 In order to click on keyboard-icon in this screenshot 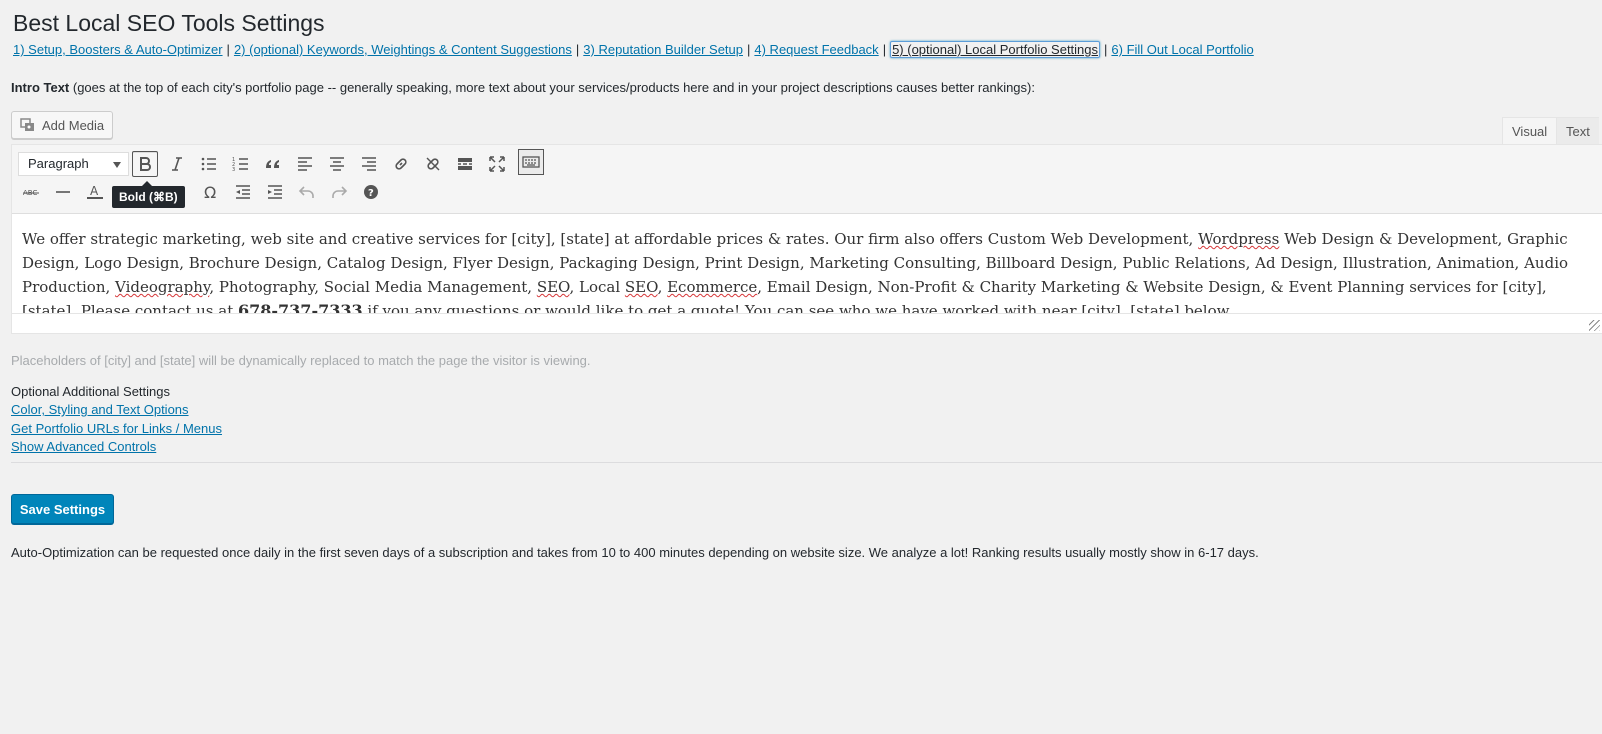, I will do `click(531, 162)`.